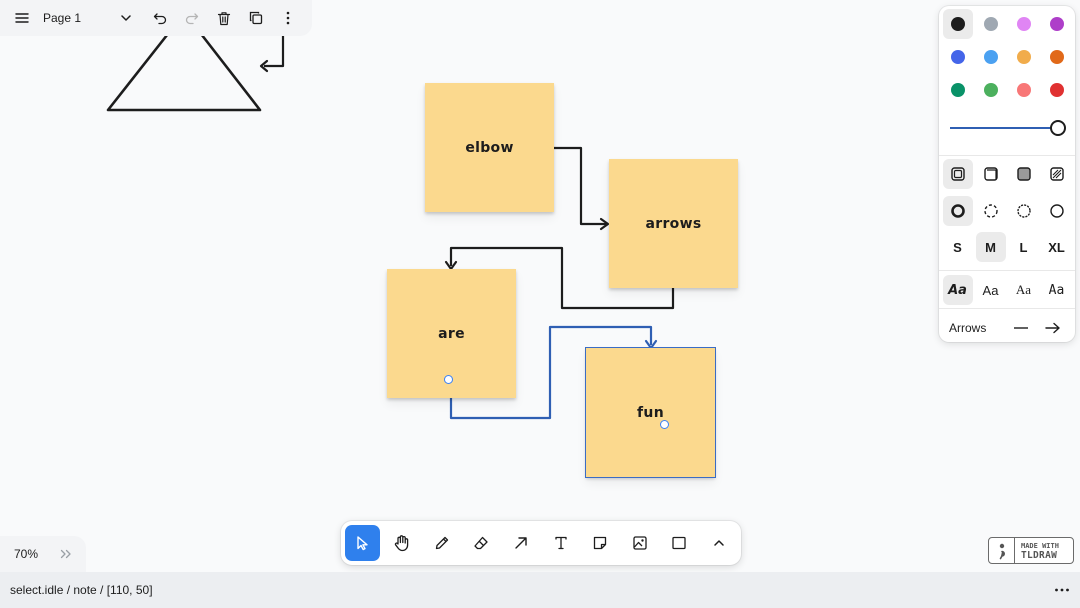  What do you see at coordinates (1024, 24) in the screenshot?
I see `color-swatch-light-violet` at bounding box center [1024, 24].